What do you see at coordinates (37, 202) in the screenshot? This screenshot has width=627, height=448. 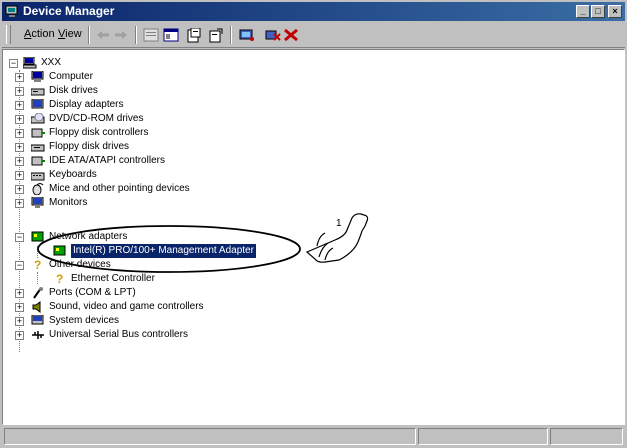 I see `monitor-icon` at bounding box center [37, 202].